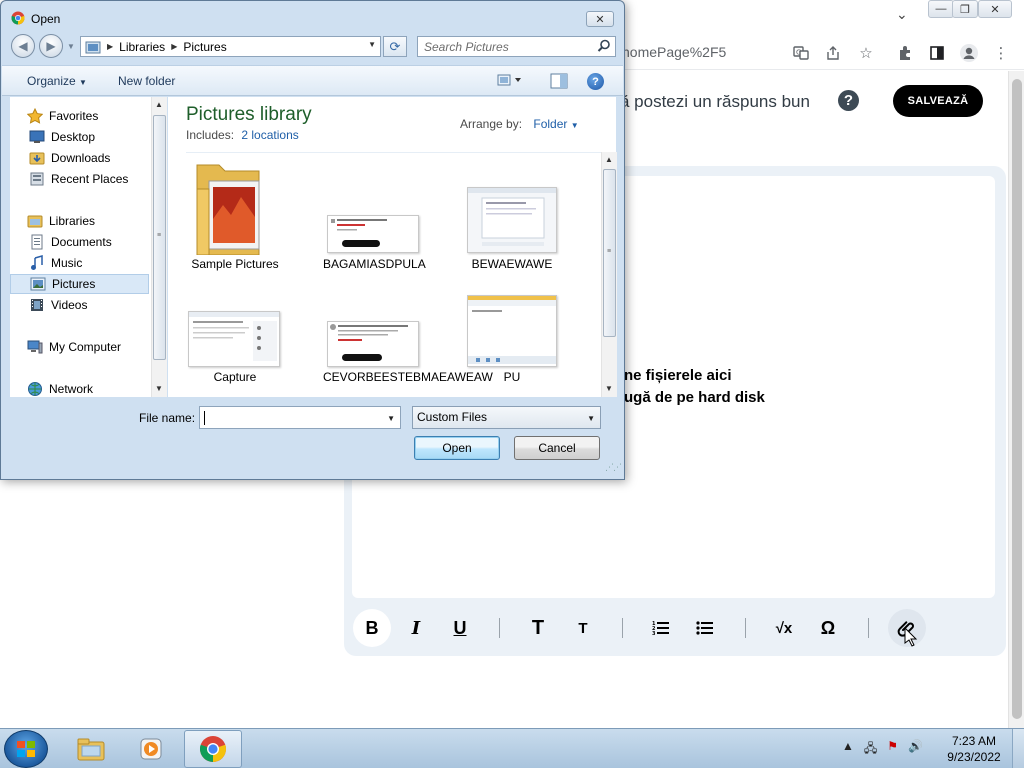  I want to click on new-folder-button: New folder, so click(146, 81).